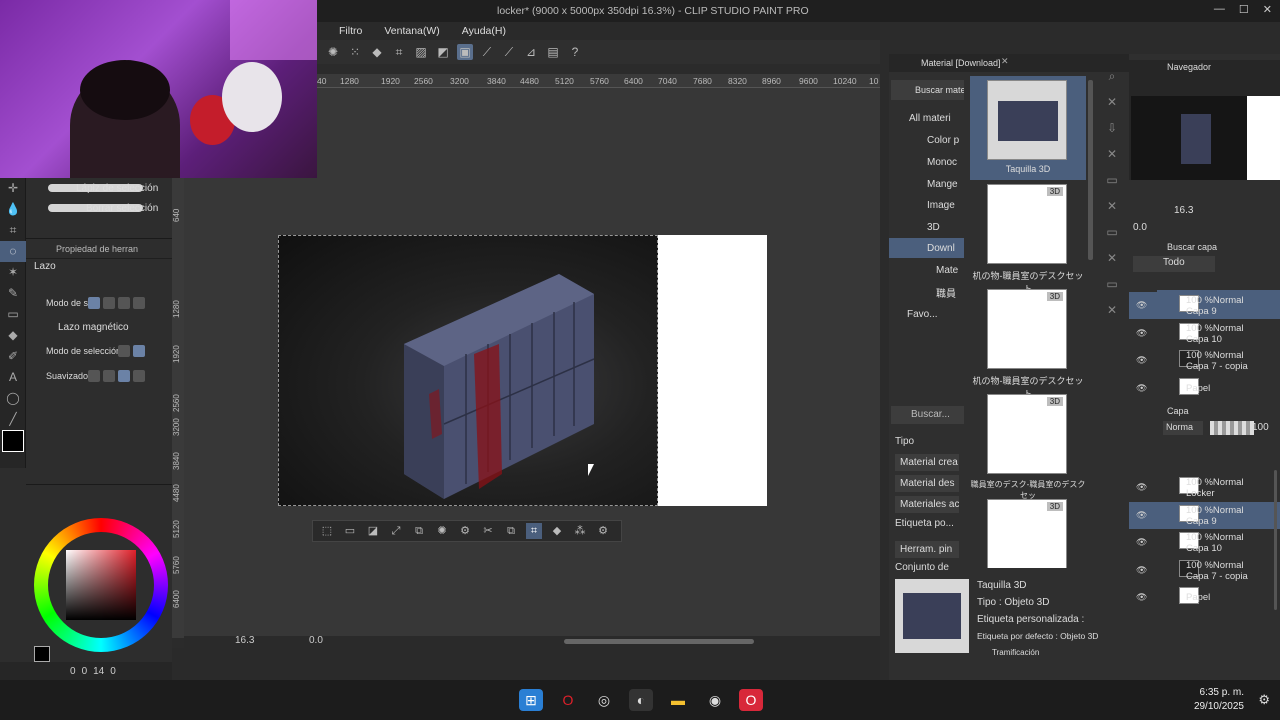 Image resolution: width=1280 pixels, height=720 pixels. Describe the element at coordinates (511, 531) in the screenshot. I see `copy-icon: ⧉` at that location.